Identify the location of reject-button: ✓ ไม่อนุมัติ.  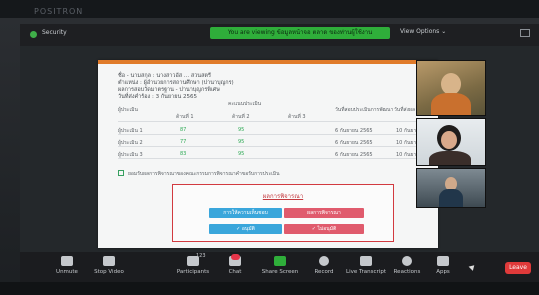
(324, 229).